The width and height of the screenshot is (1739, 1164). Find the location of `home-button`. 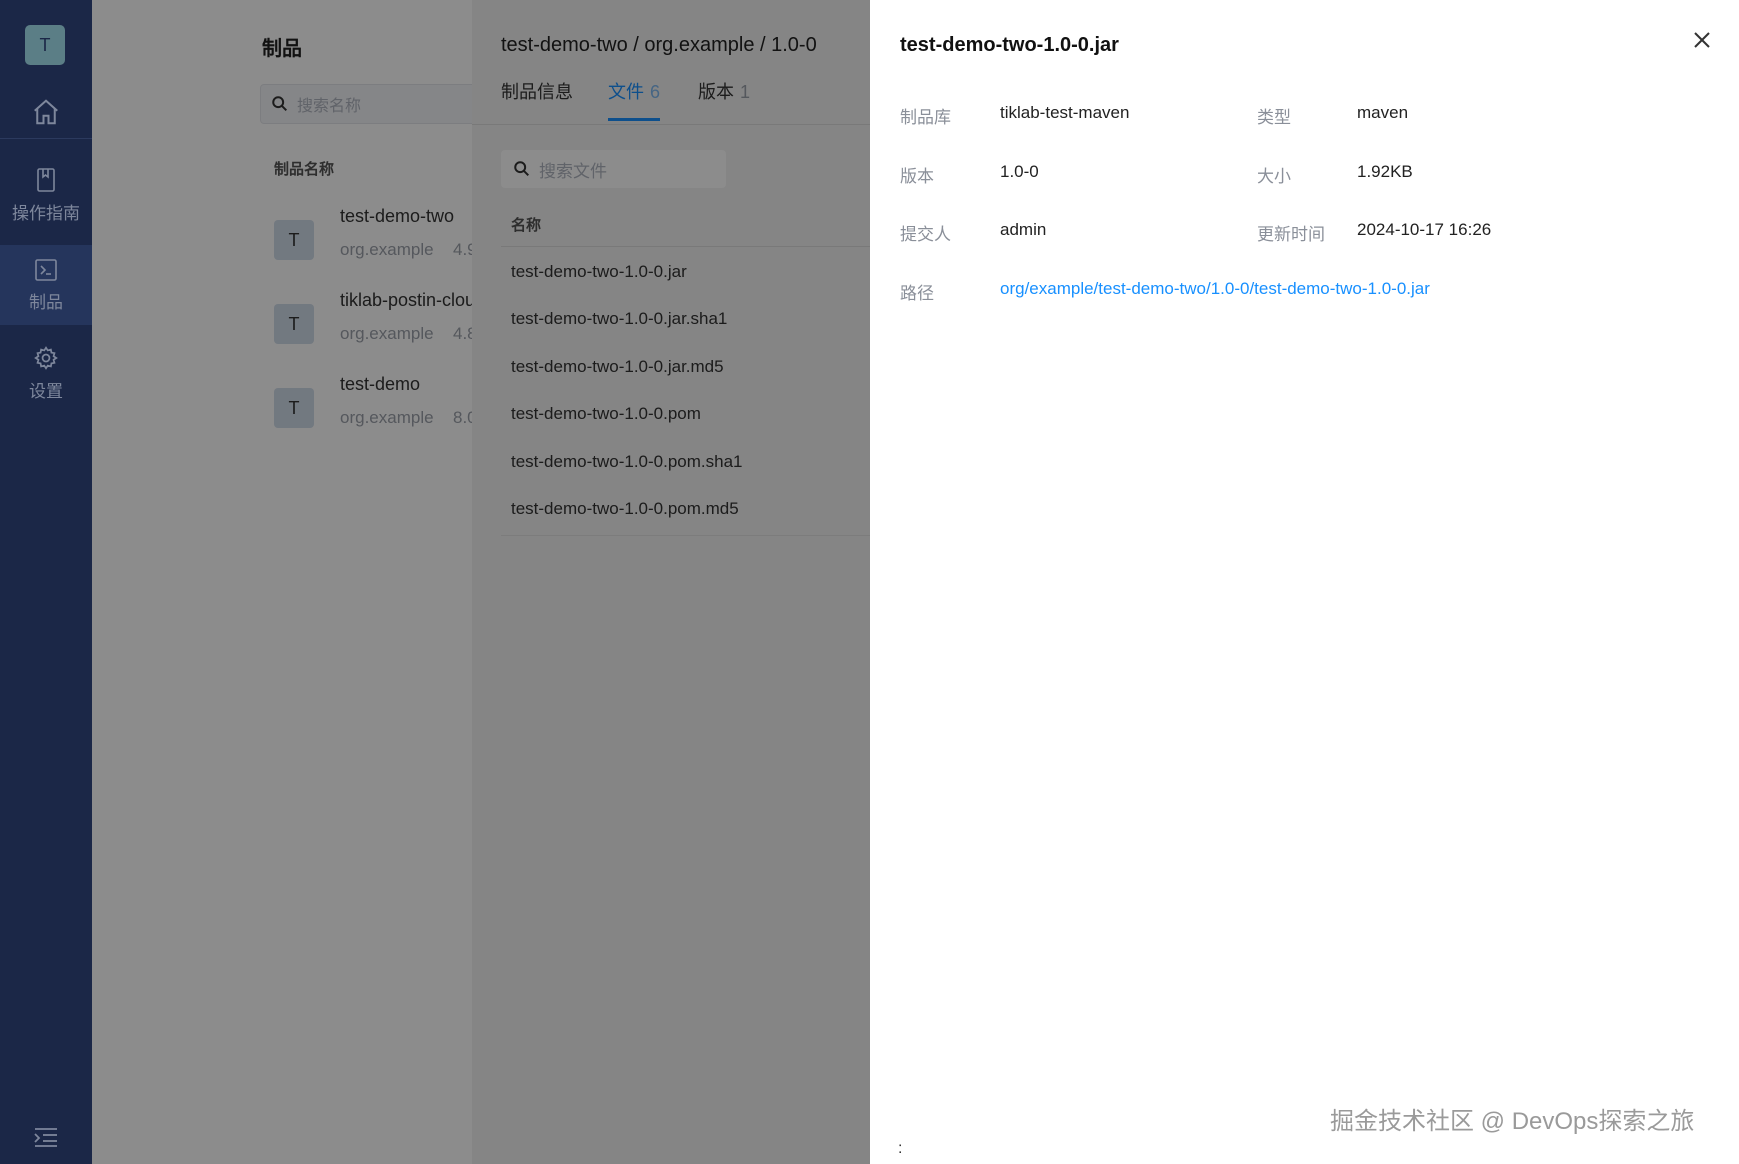

home-button is located at coordinates (46, 112).